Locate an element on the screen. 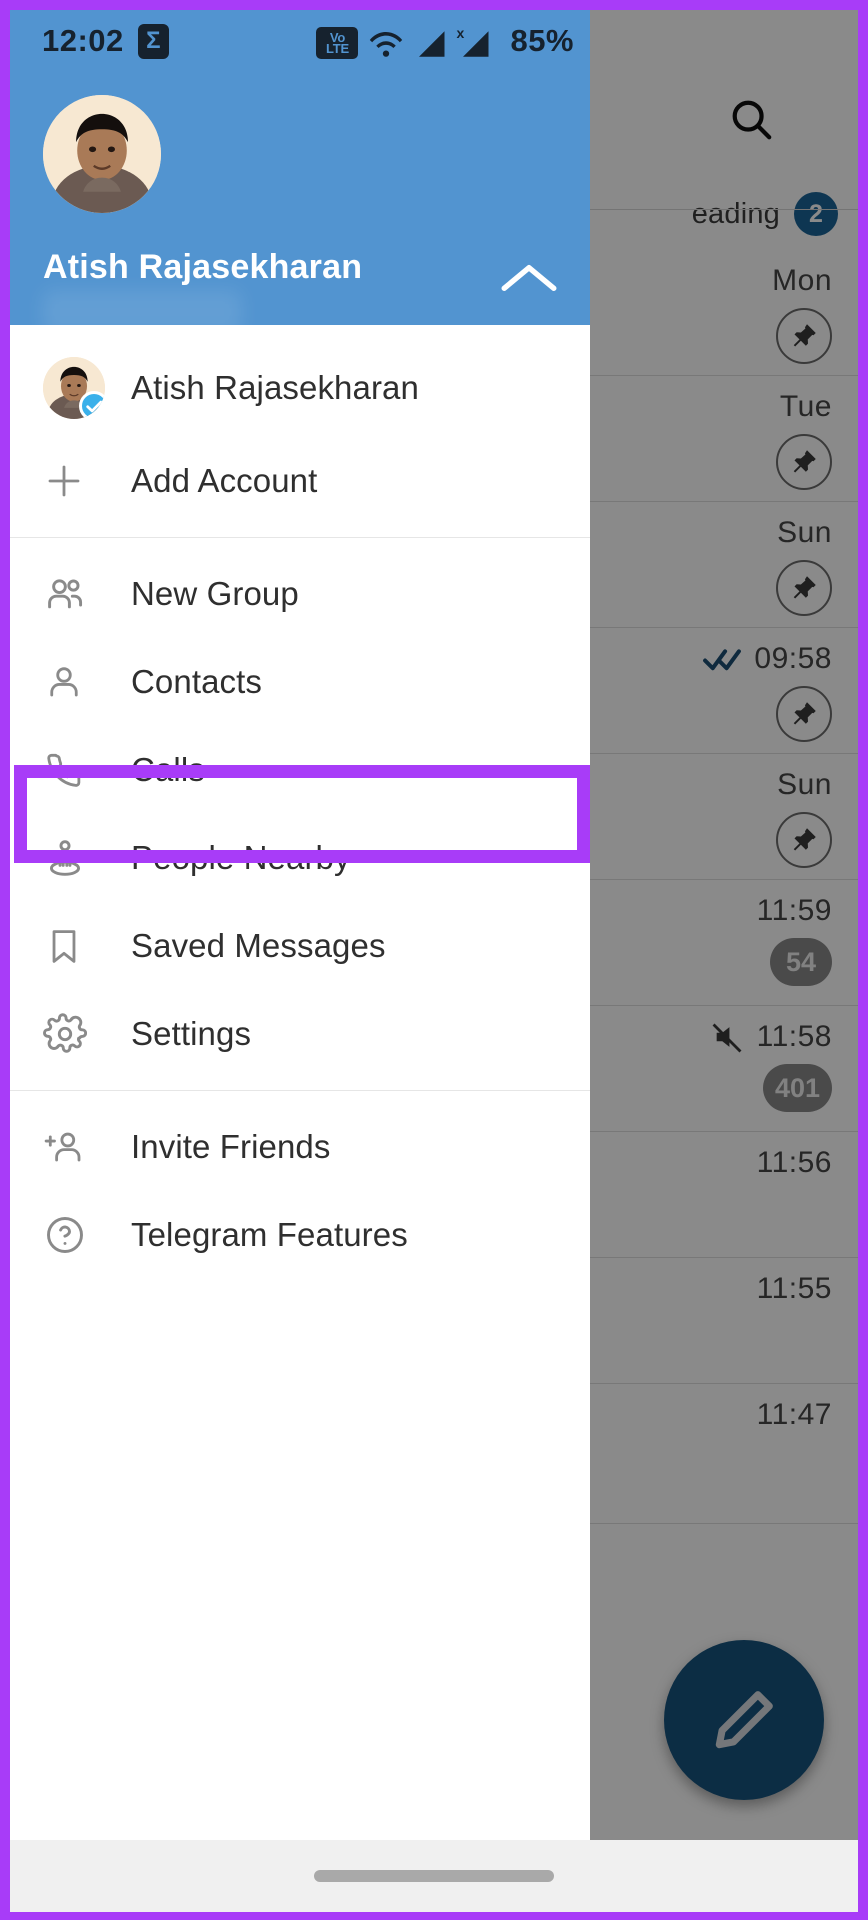 This screenshot has height=1920, width=868. header-blur-overlay is located at coordinates (142, 312).